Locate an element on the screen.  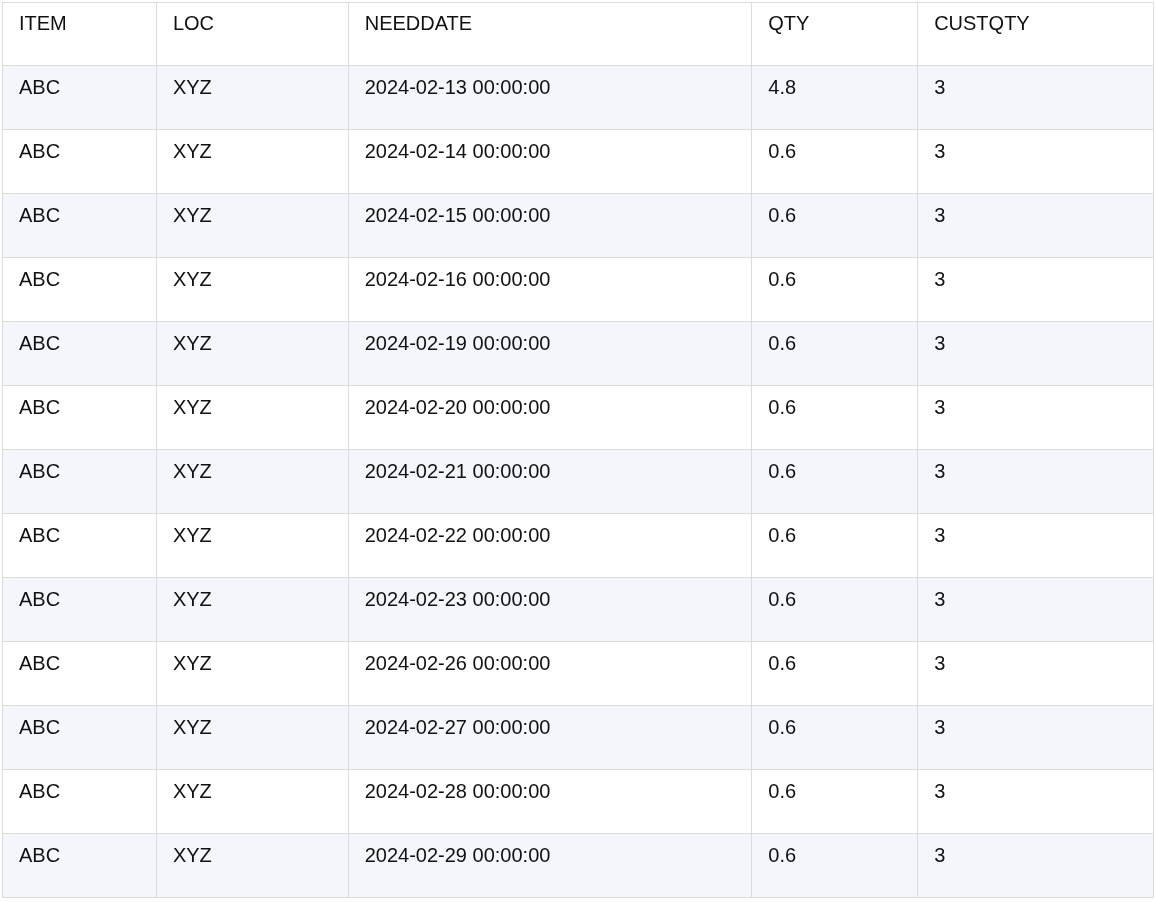
table-cell: 2024-02-23 00:00:00 is located at coordinates (550, 609).